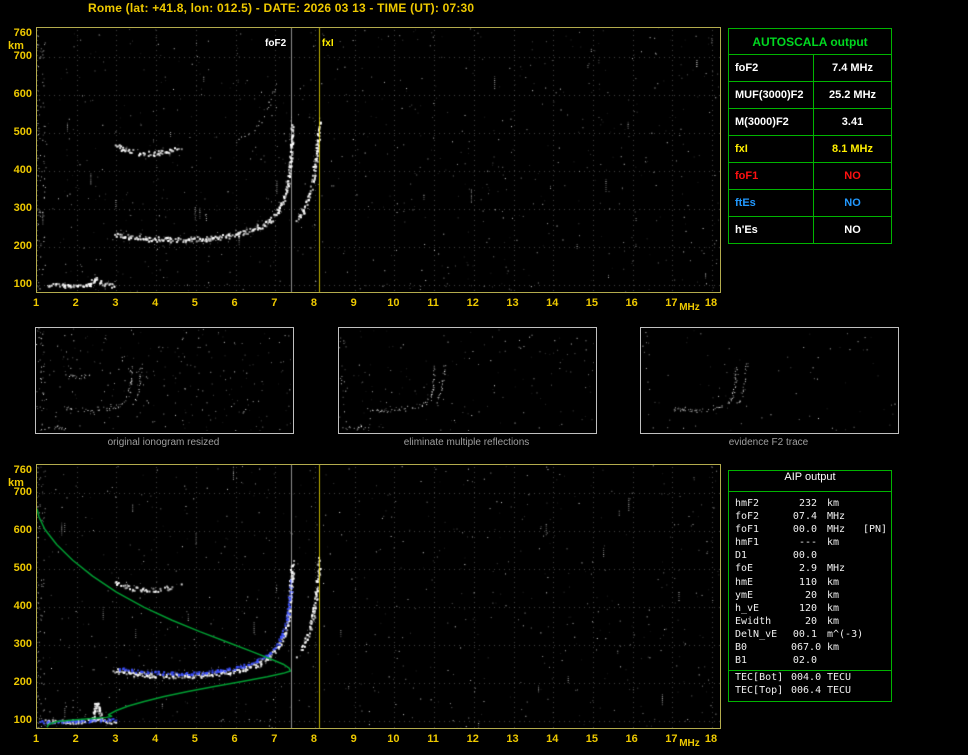  Describe the element at coordinates (806, 691) in the screenshot. I see `aip-row-value: 006.4` at that location.